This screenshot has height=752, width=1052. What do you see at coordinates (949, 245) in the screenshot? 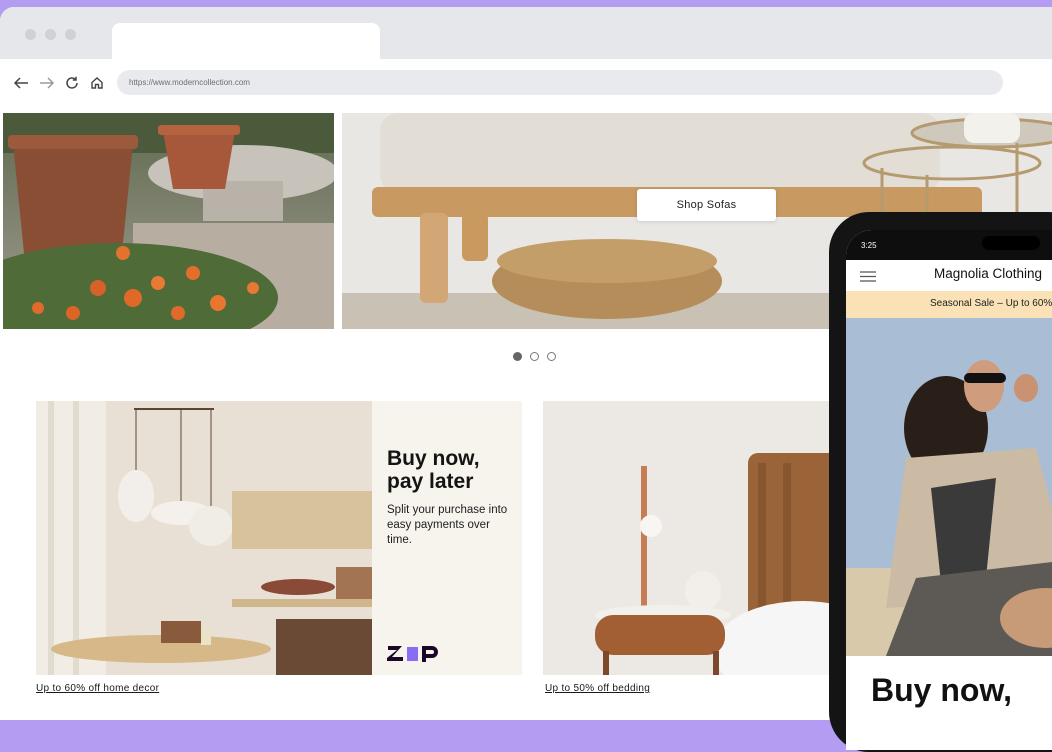
I see `phone-status-bar: 3:25` at bounding box center [949, 245].